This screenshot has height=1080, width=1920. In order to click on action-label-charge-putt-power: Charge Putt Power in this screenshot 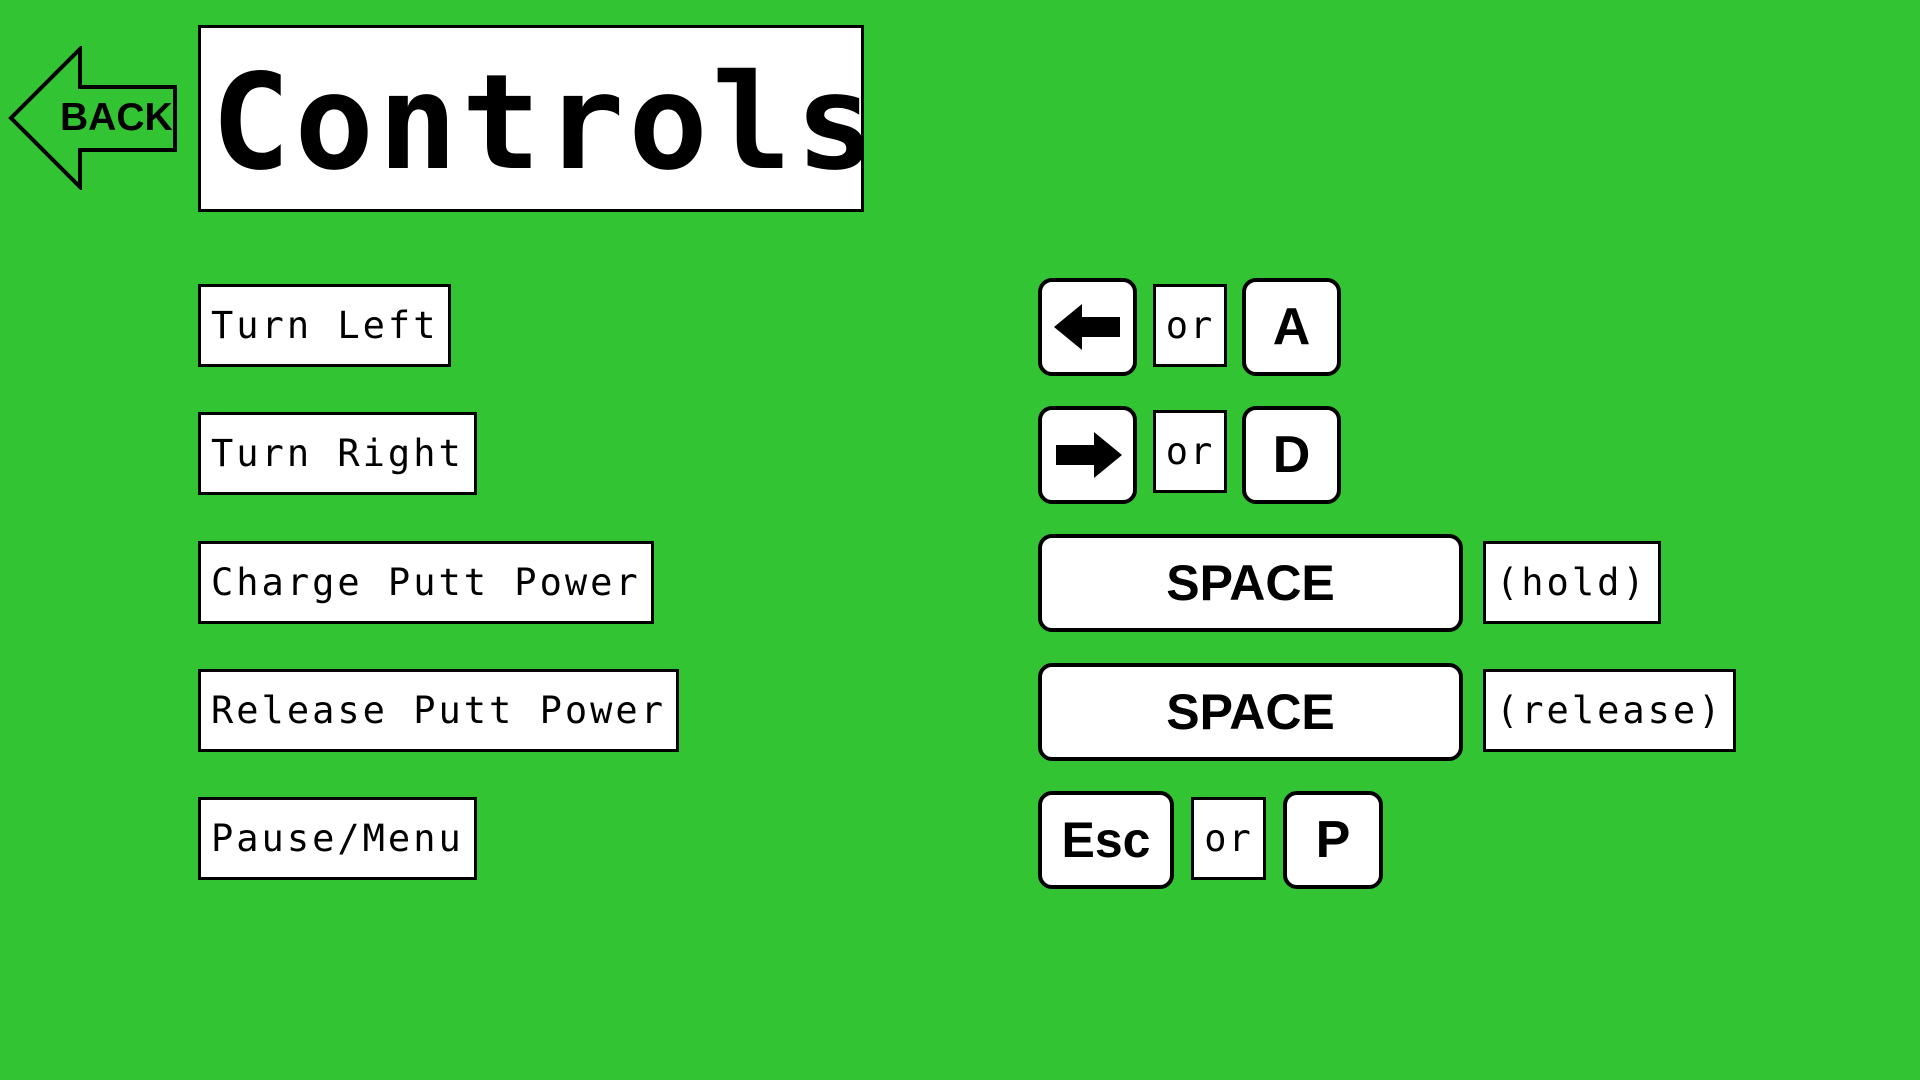, I will do `click(426, 582)`.